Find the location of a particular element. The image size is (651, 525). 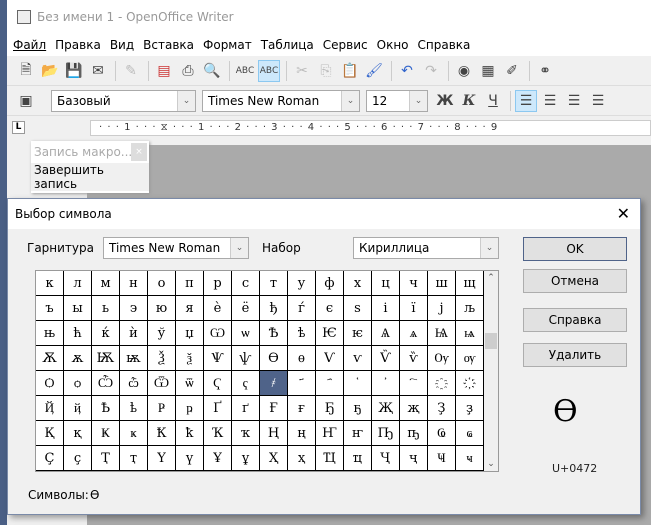

character-cell: Ѣ is located at coordinates (274, 333).